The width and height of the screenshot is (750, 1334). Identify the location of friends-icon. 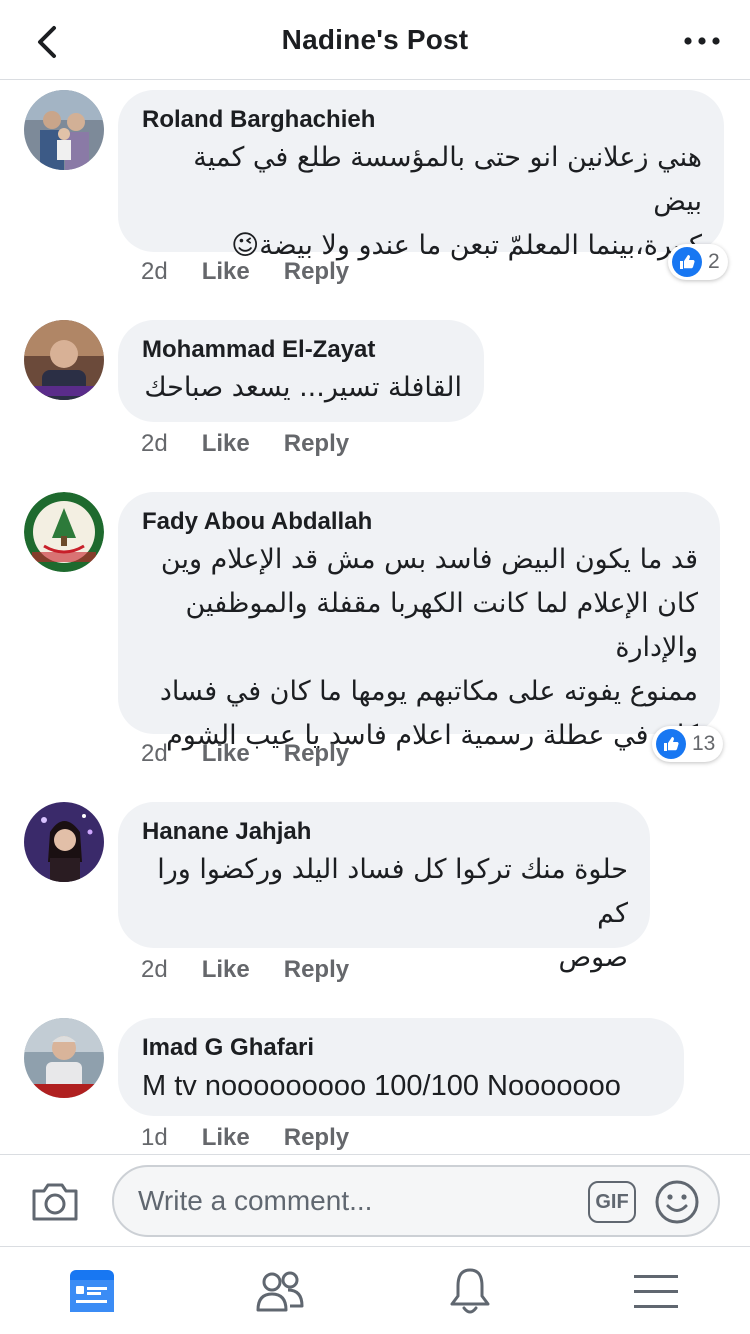
(280, 1291).